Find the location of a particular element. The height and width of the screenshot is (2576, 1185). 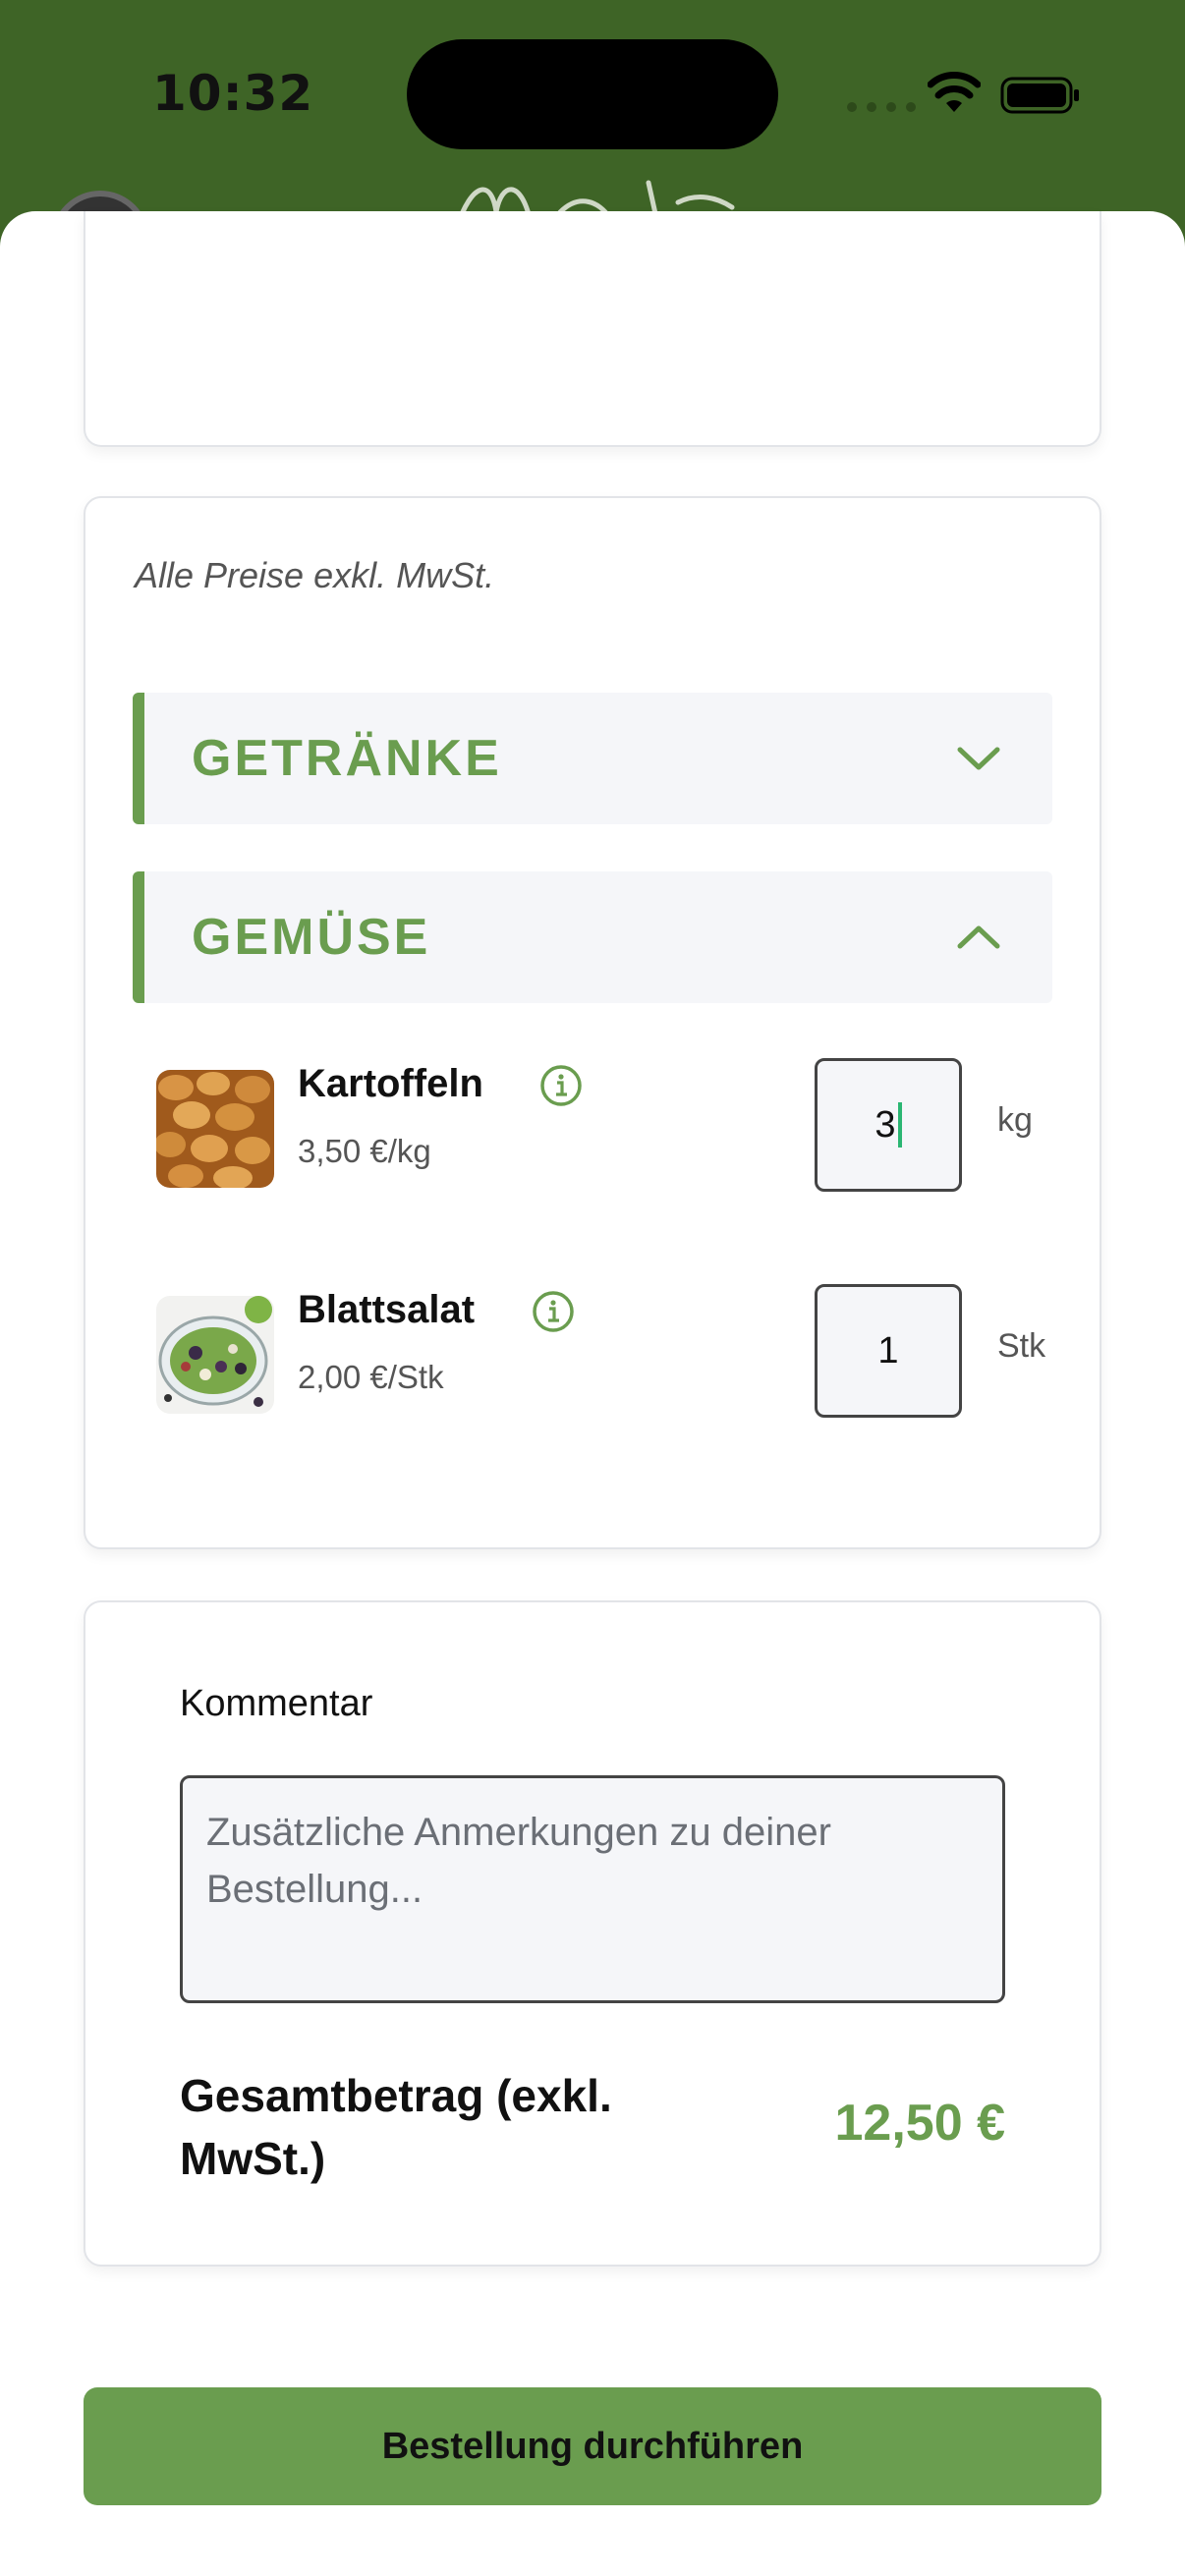

battery-icon is located at coordinates (1040, 95).